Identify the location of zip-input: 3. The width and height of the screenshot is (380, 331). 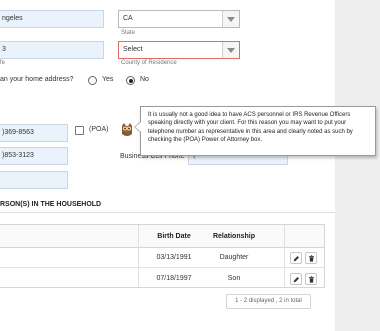
(52, 50).